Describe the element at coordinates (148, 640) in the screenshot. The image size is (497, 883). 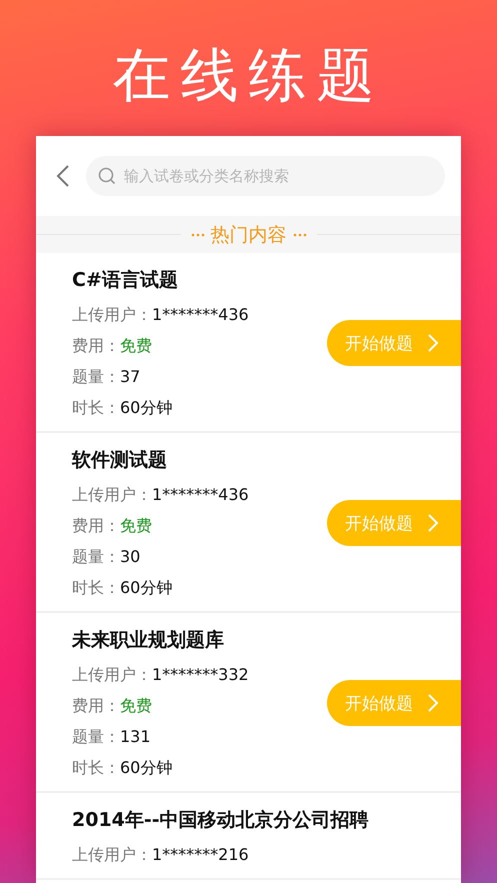
I see `paper-title: 未来职业规划题库` at that location.